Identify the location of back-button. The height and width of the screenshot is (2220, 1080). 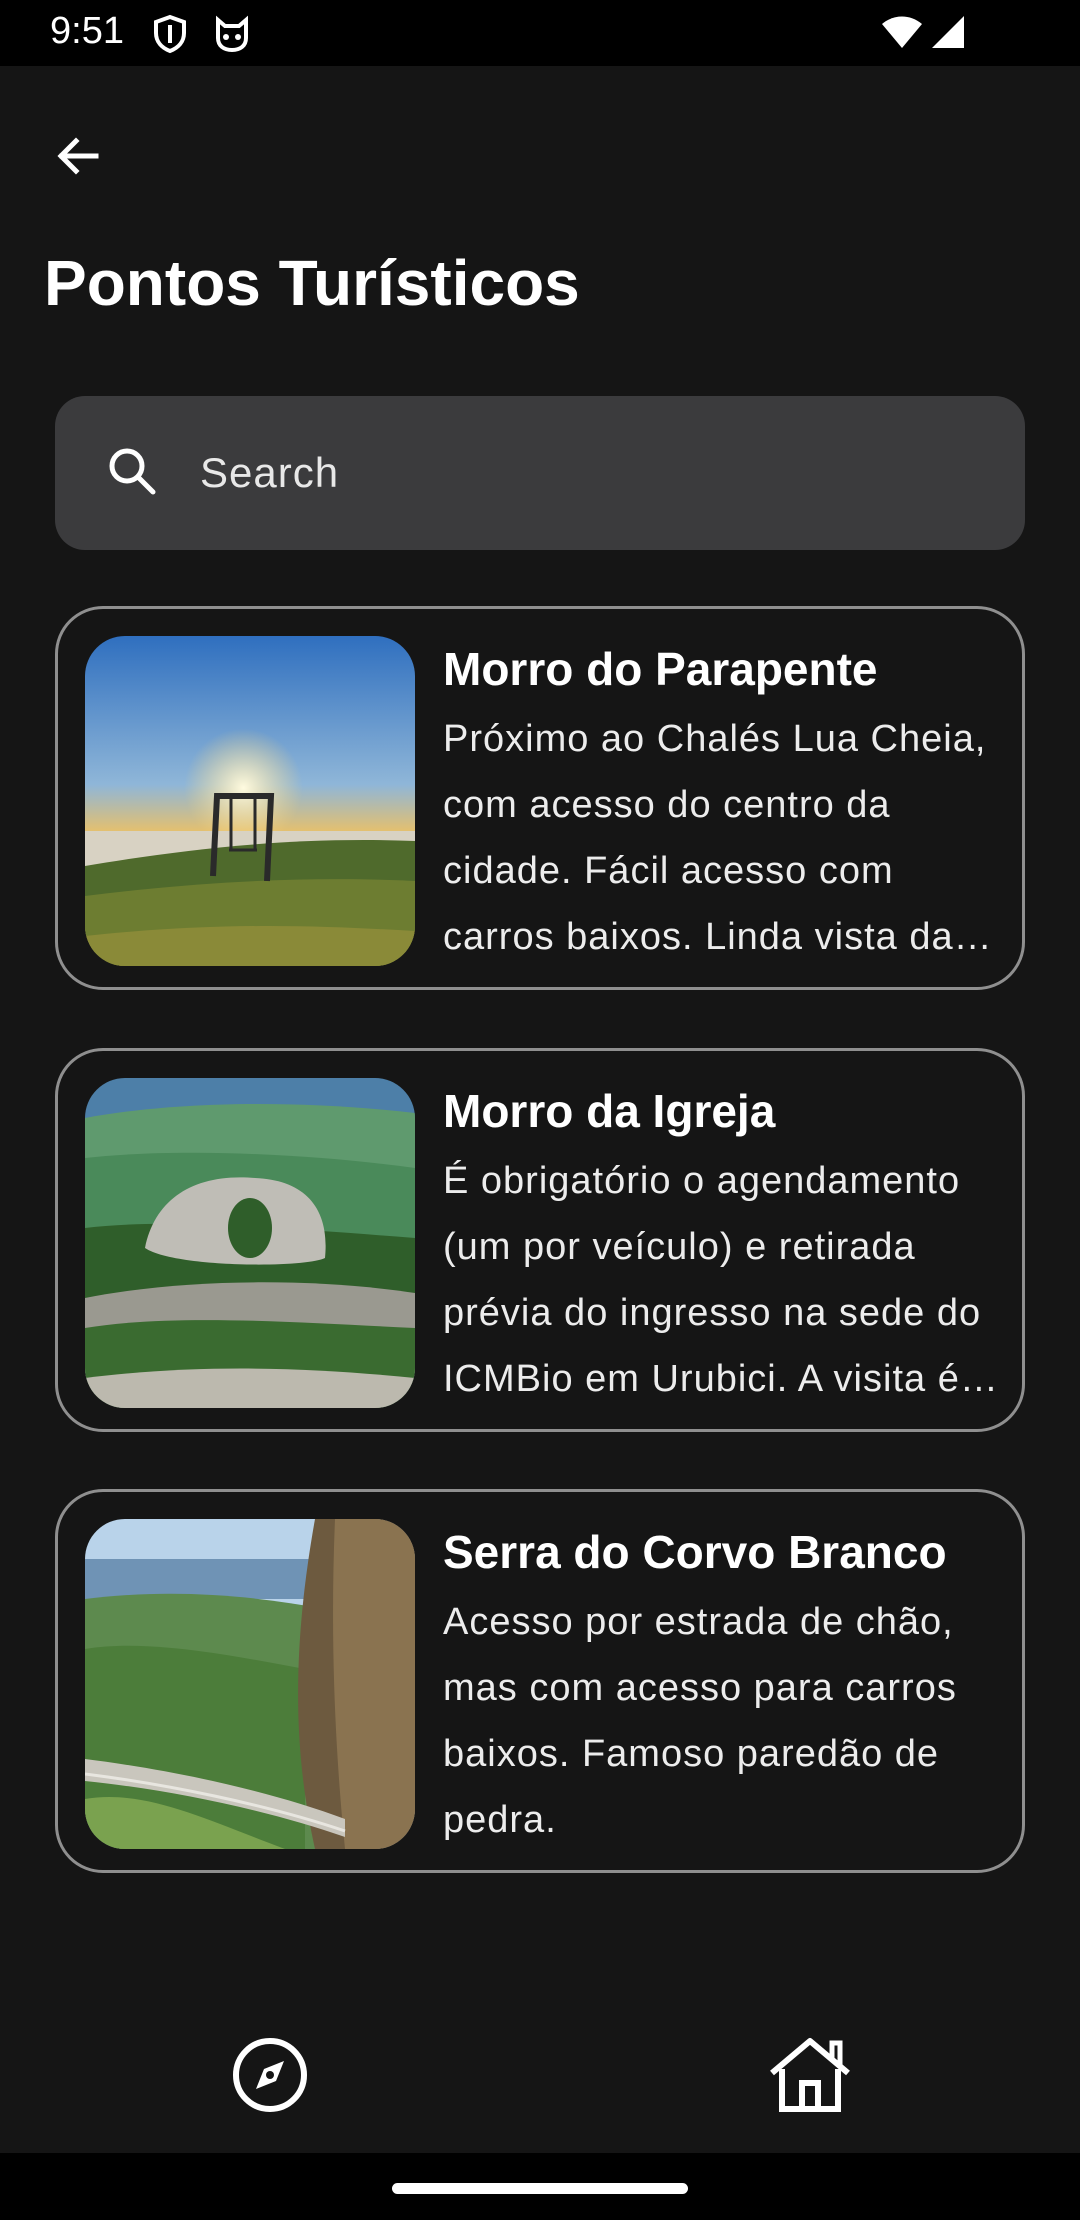
(78, 156).